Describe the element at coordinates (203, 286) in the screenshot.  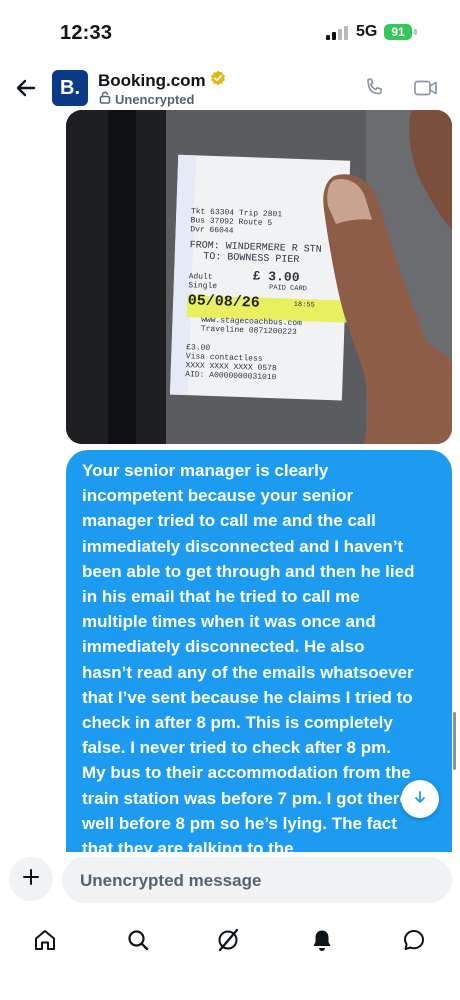
I see `ticket-line: Single` at that location.